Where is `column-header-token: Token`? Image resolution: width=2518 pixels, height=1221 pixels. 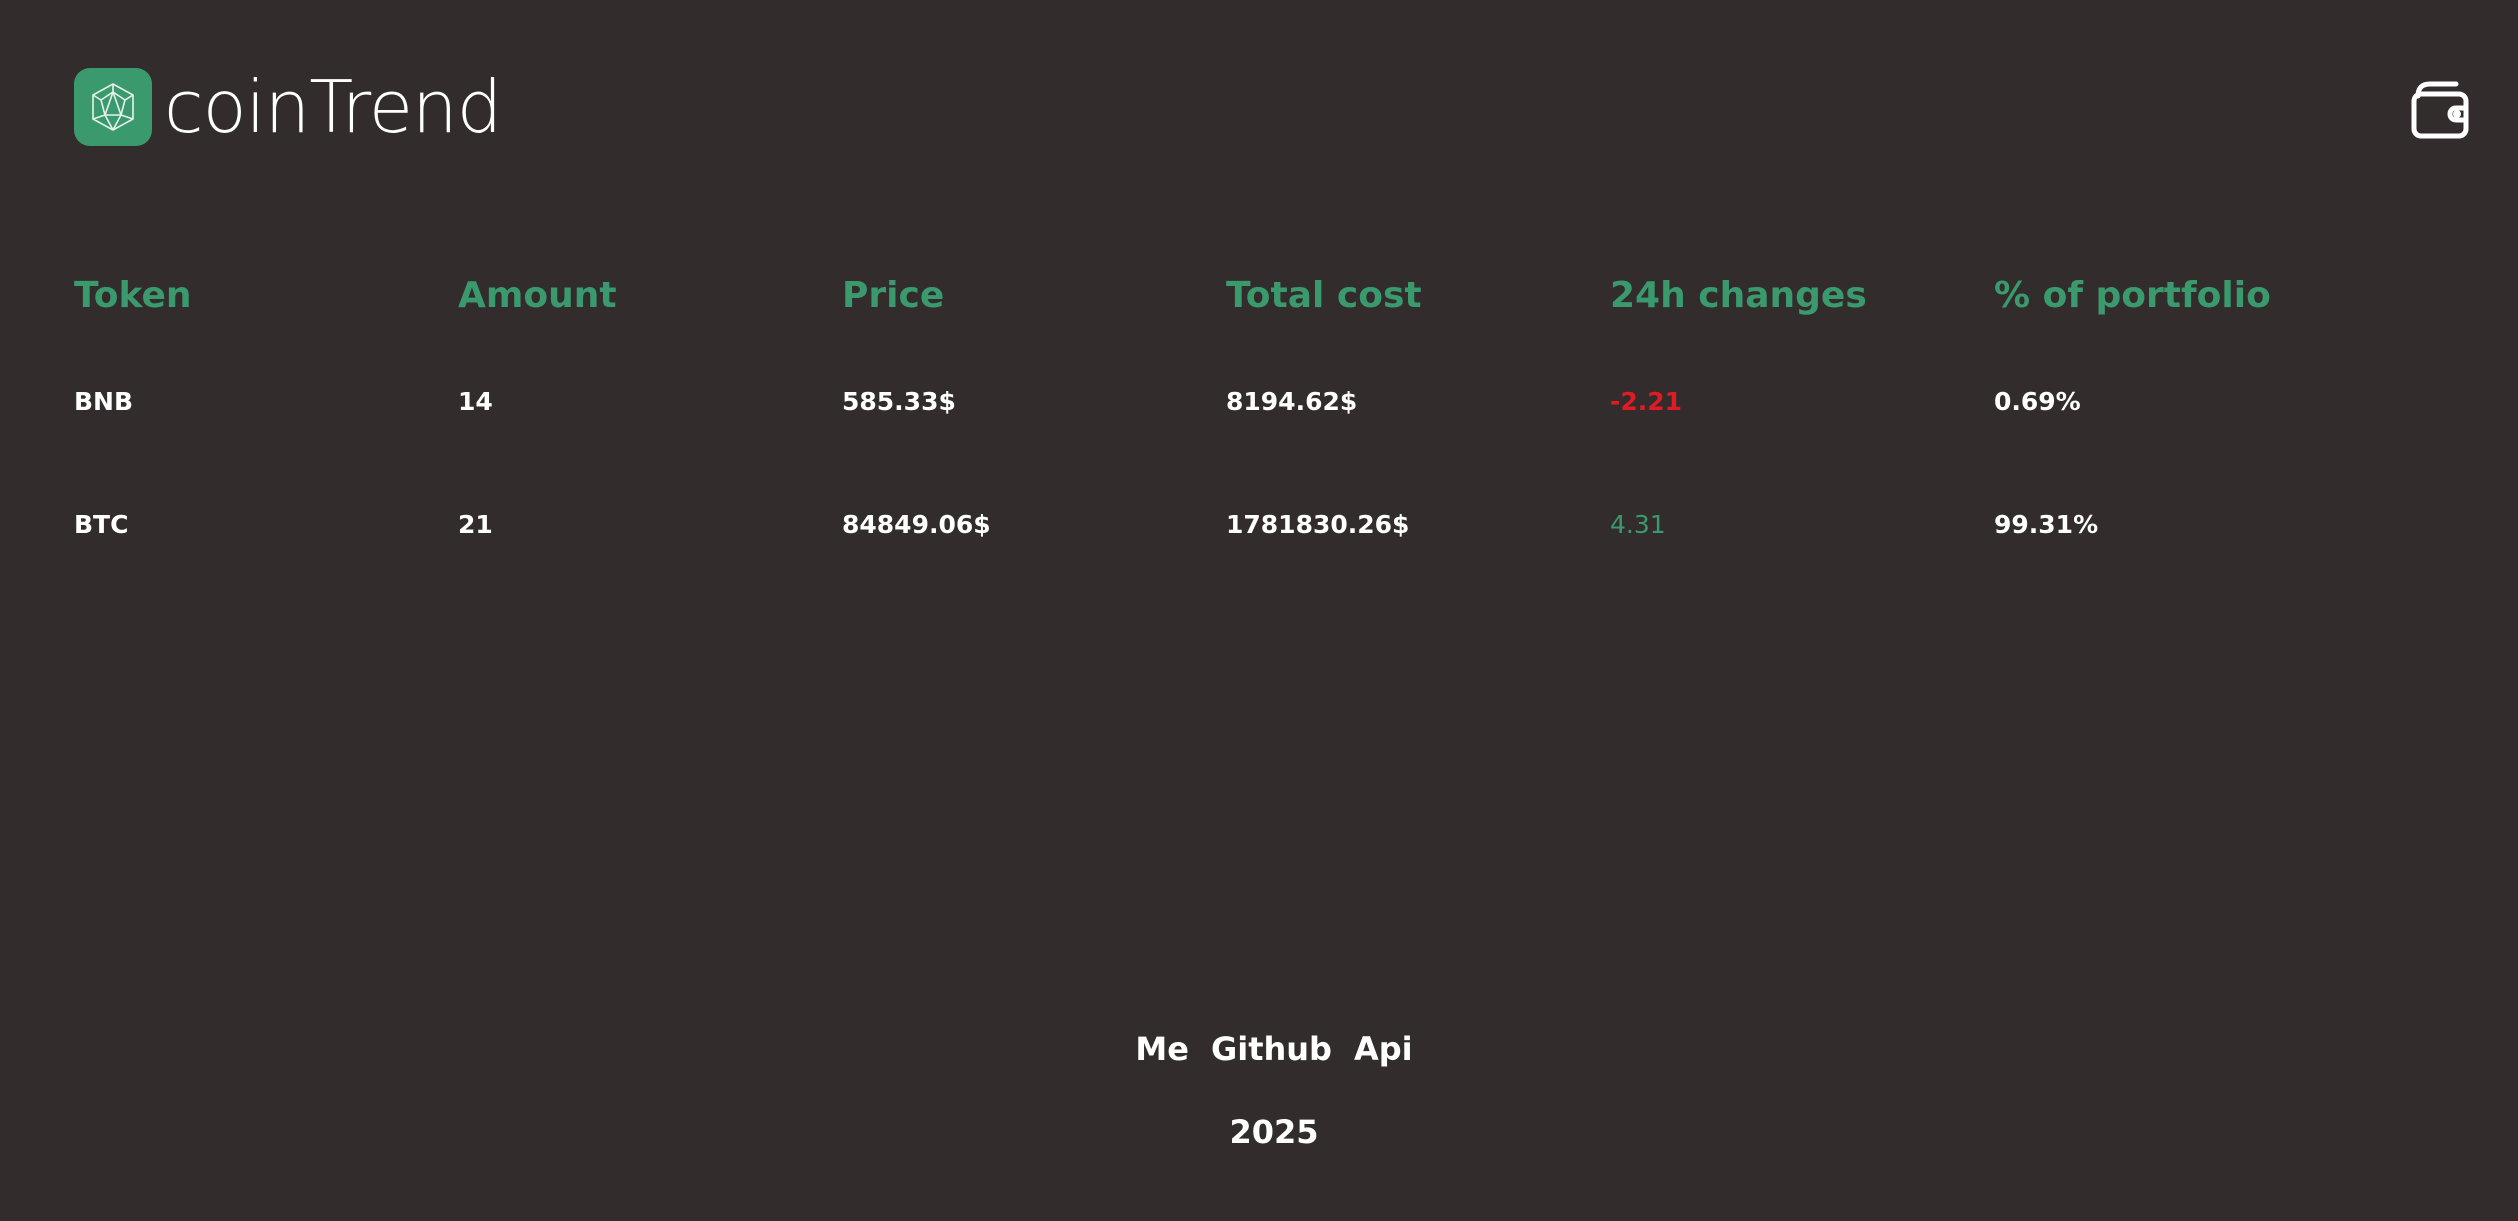 column-header-token: Token is located at coordinates (133, 295).